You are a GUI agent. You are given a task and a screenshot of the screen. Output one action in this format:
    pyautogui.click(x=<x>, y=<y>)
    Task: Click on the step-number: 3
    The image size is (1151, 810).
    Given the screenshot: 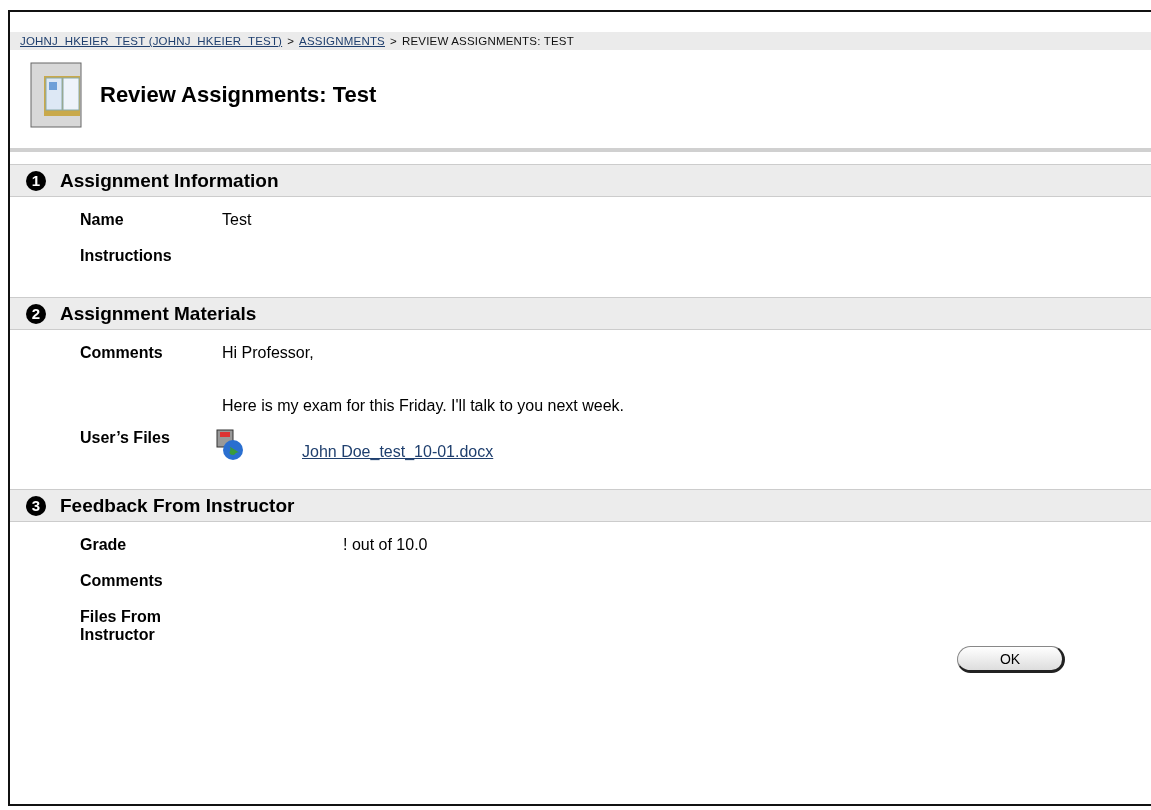 What is the action you would take?
    pyautogui.click(x=36, y=505)
    